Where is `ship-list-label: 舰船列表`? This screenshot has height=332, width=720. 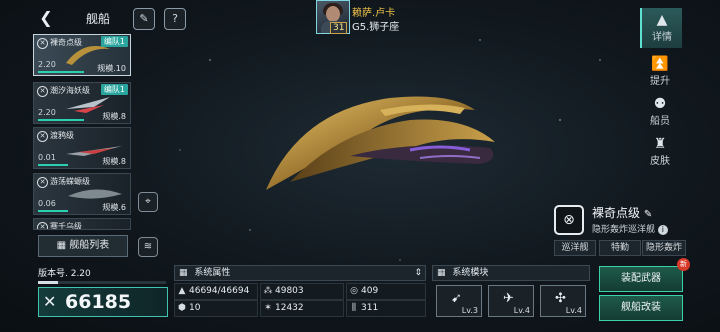
ship-list-label: 舰船列表 is located at coordinates (89, 245).